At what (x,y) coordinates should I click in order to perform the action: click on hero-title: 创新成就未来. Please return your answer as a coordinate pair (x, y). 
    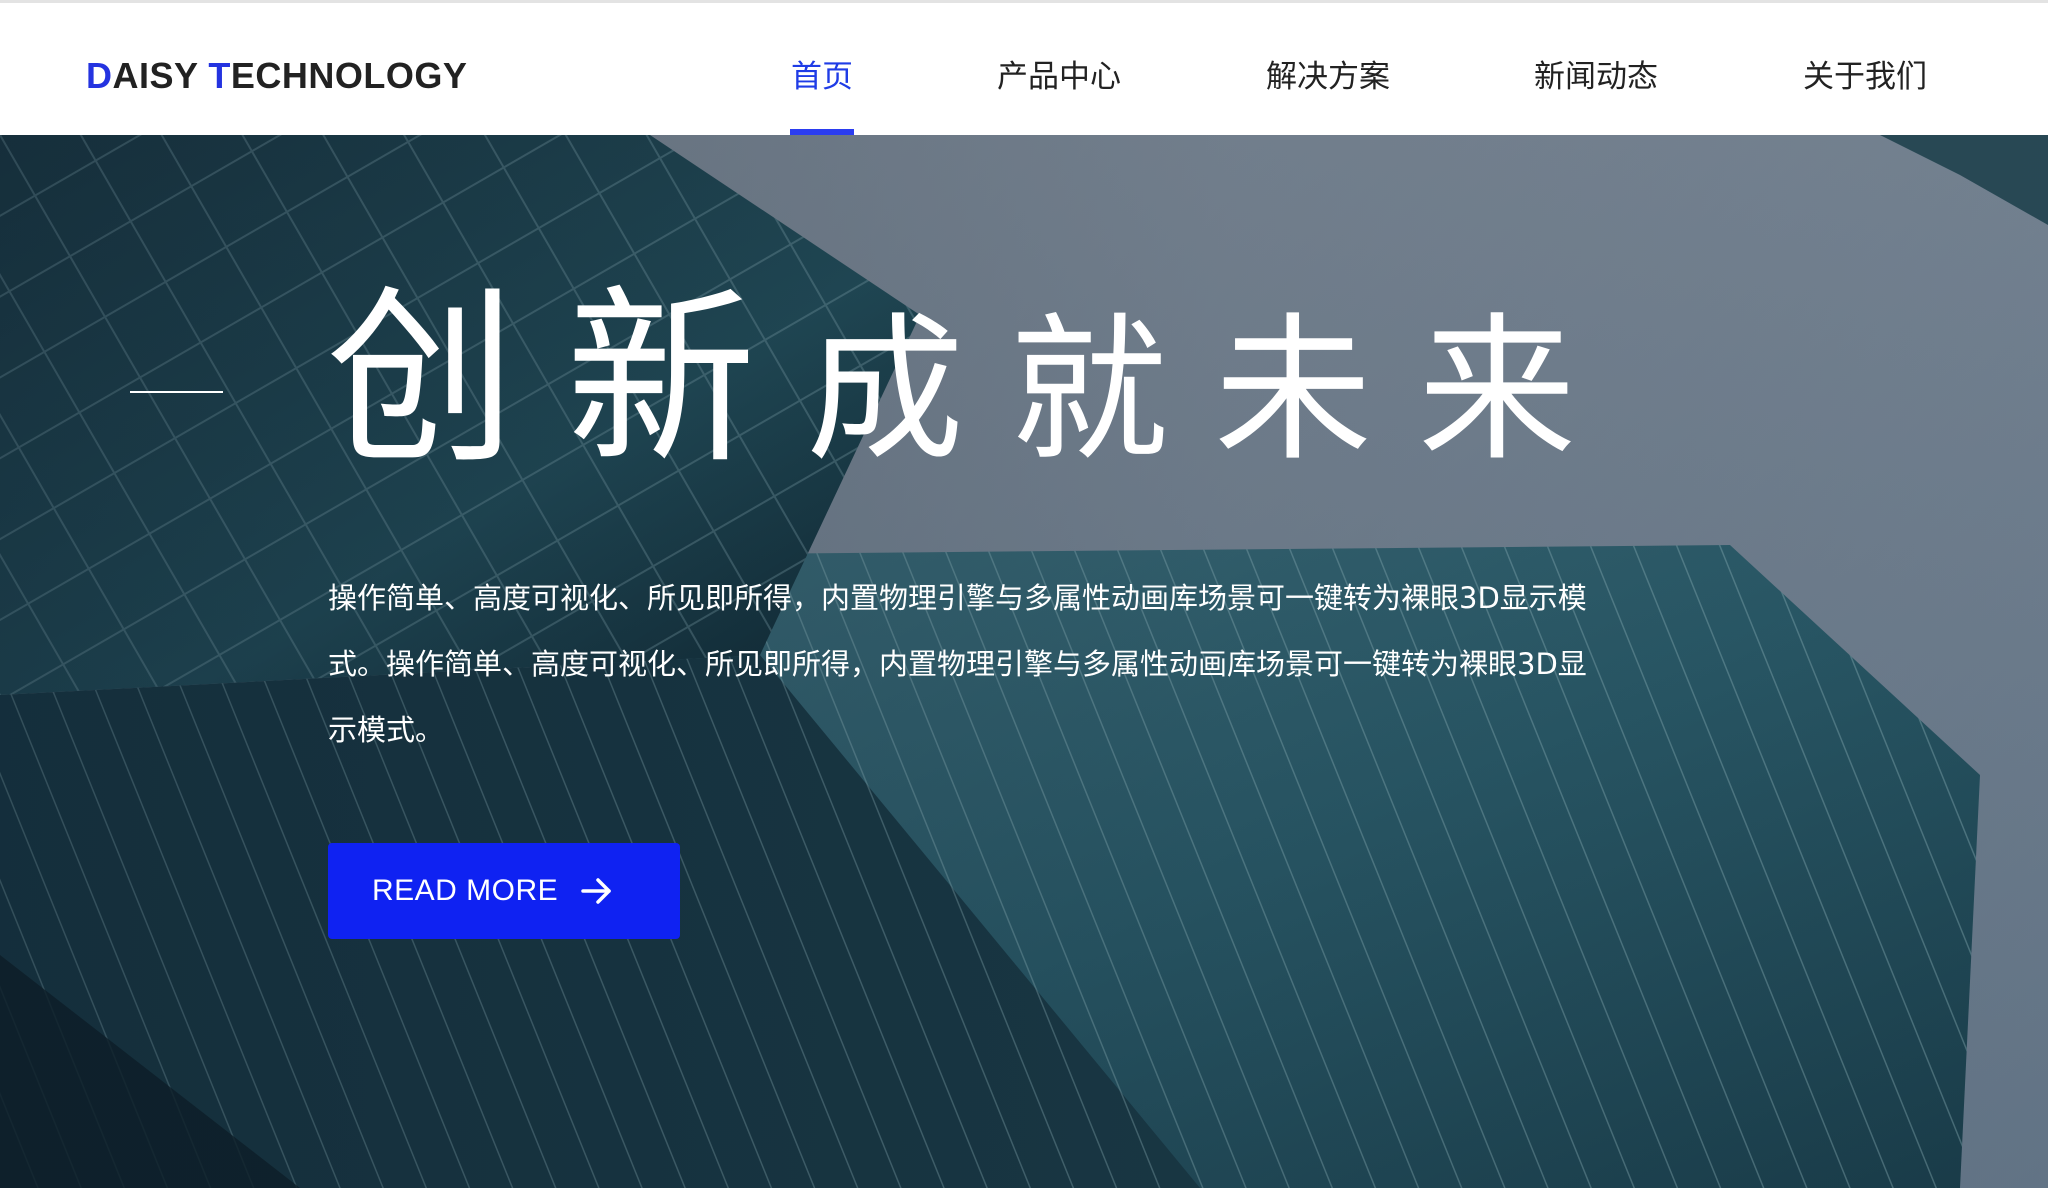
    Looking at the image, I should click on (974, 380).